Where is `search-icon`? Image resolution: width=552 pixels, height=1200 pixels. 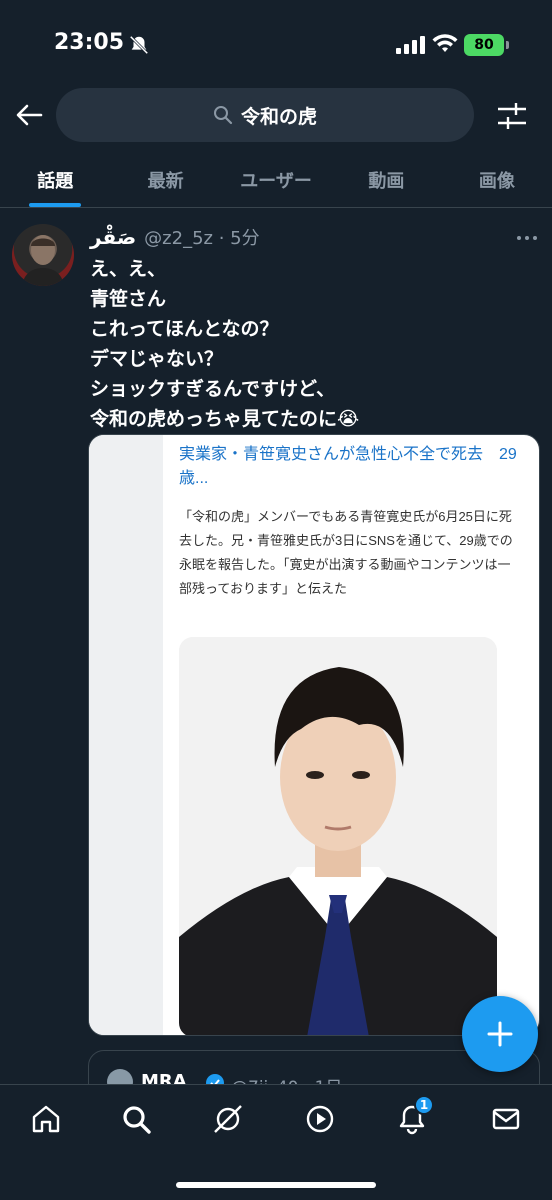
search-icon is located at coordinates (223, 115).